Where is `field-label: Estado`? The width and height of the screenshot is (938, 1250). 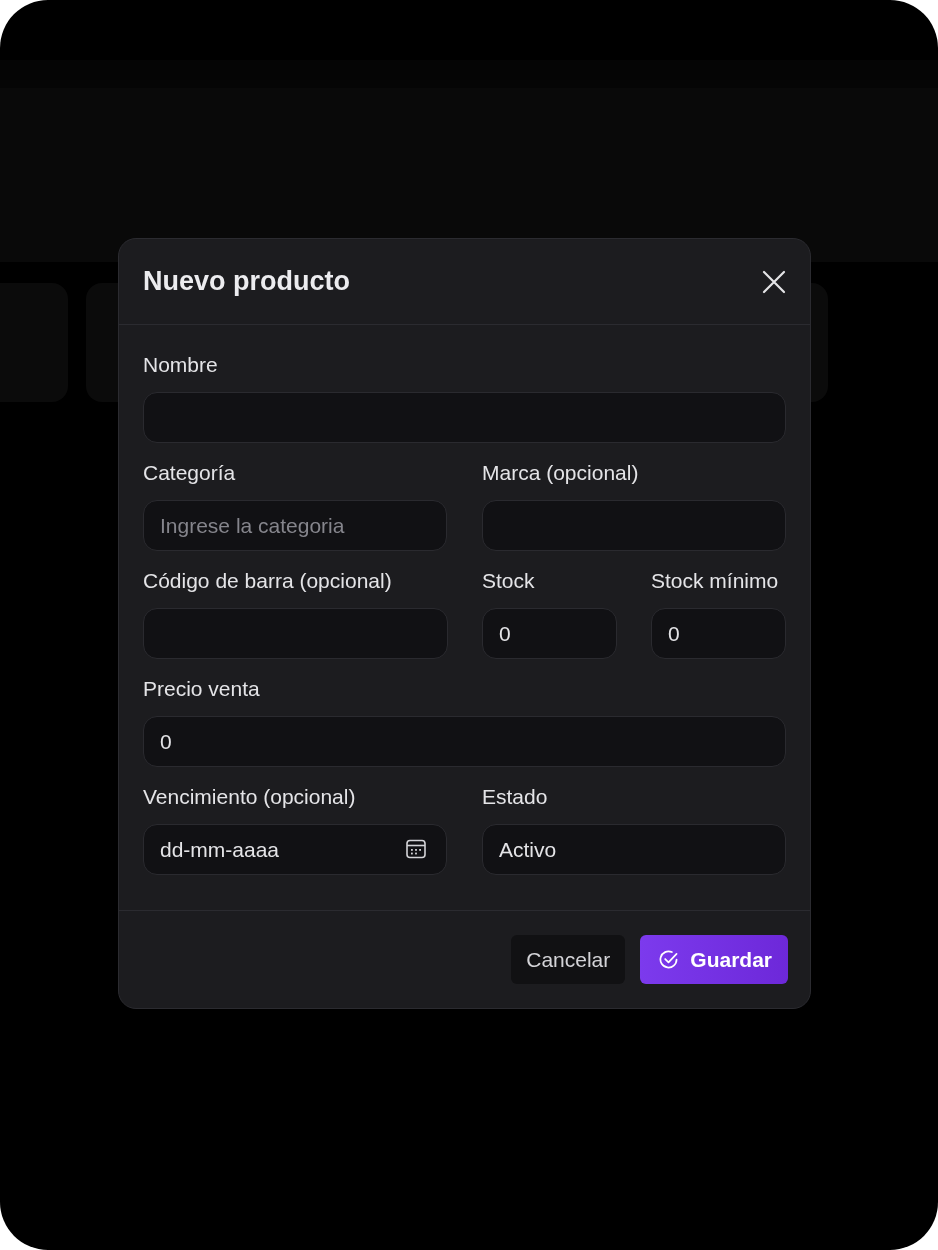
field-label: Estado is located at coordinates (515, 797).